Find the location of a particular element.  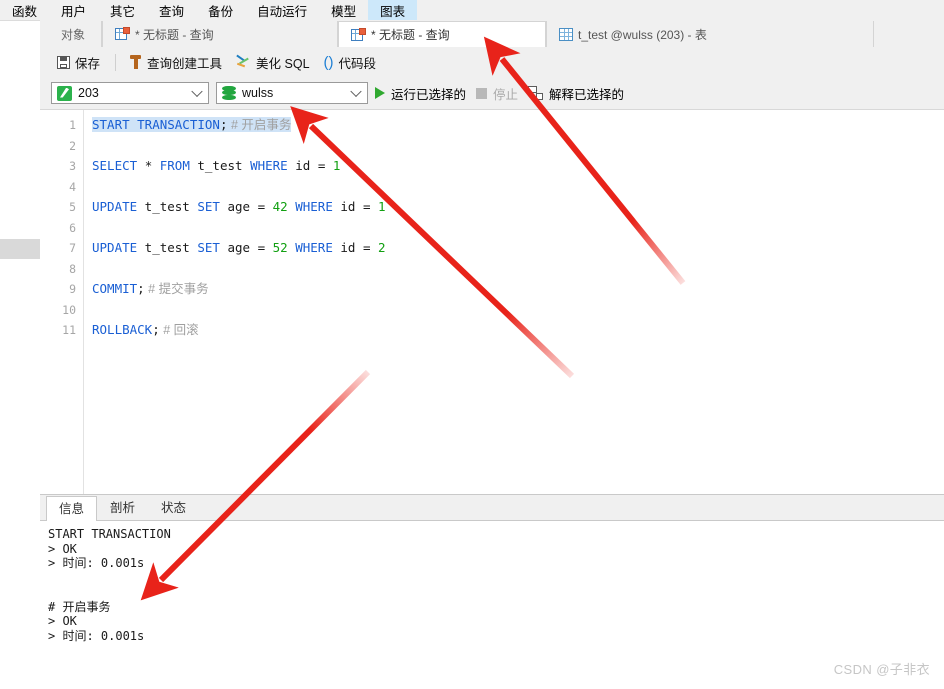

result-tab-1: 剖析 is located at coordinates (123, 507).